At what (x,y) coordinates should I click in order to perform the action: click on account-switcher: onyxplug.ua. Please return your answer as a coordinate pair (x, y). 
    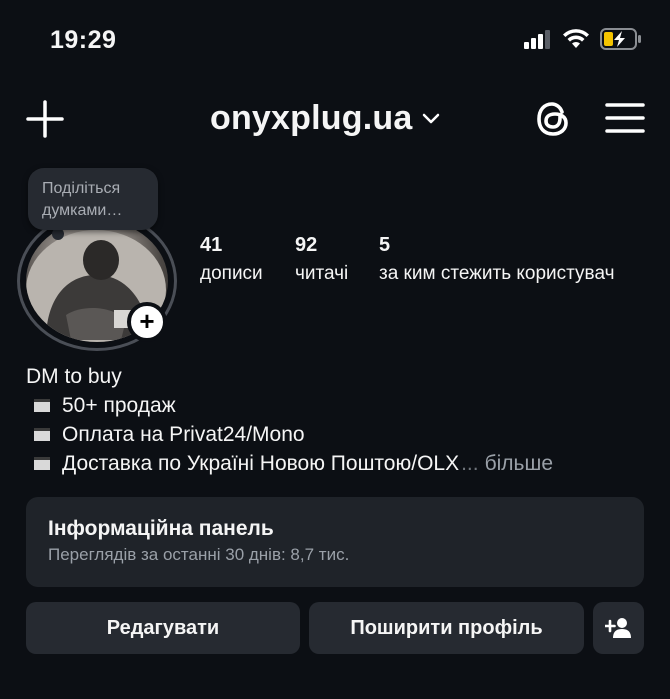
    Looking at the image, I should click on (325, 118).